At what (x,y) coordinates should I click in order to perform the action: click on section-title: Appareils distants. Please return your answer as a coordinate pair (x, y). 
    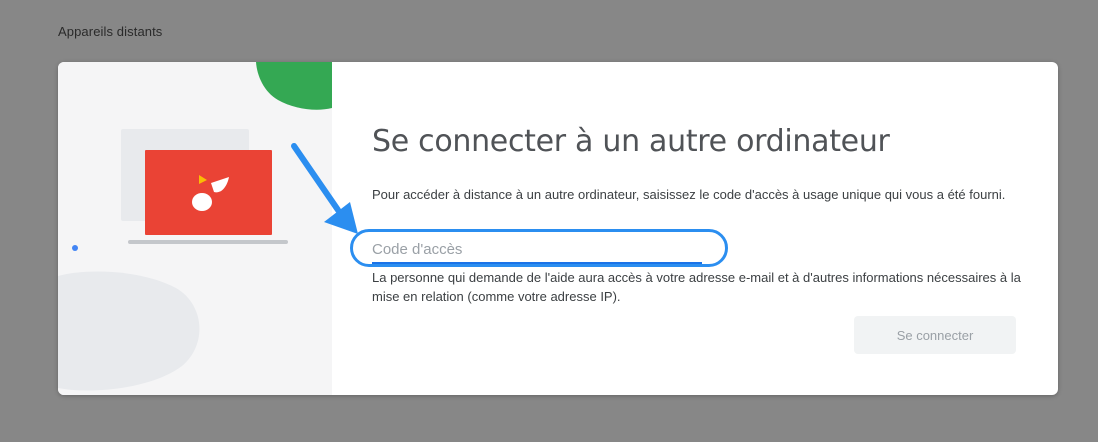
    Looking at the image, I should click on (110, 31).